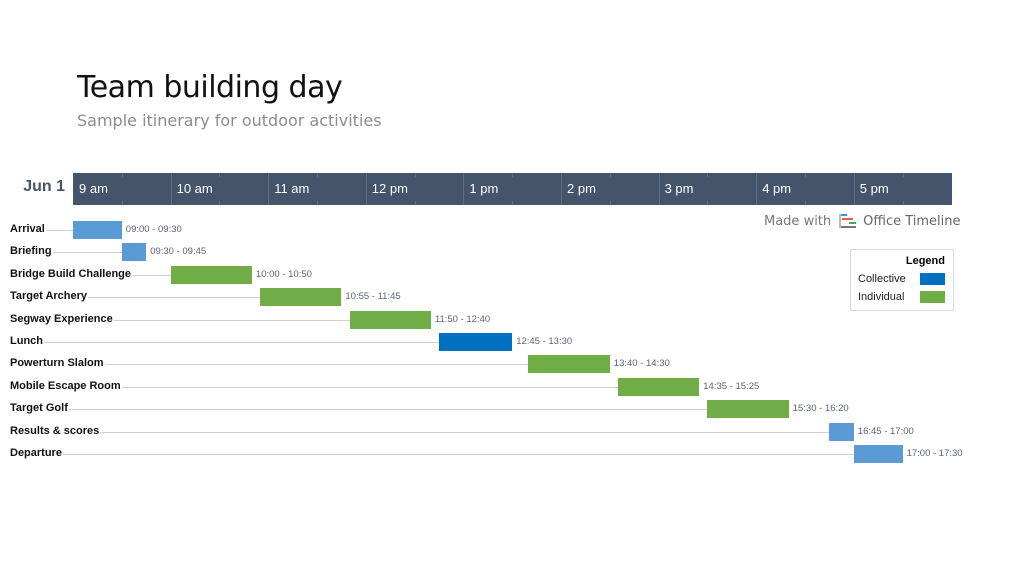 This screenshot has width=1024, height=576. What do you see at coordinates (544, 341) in the screenshot?
I see `task-time-label: 12:45 - 13:30` at bounding box center [544, 341].